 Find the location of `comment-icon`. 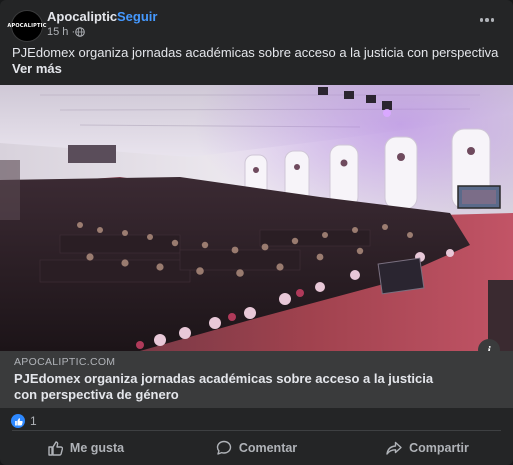

comment-icon is located at coordinates (224, 447).